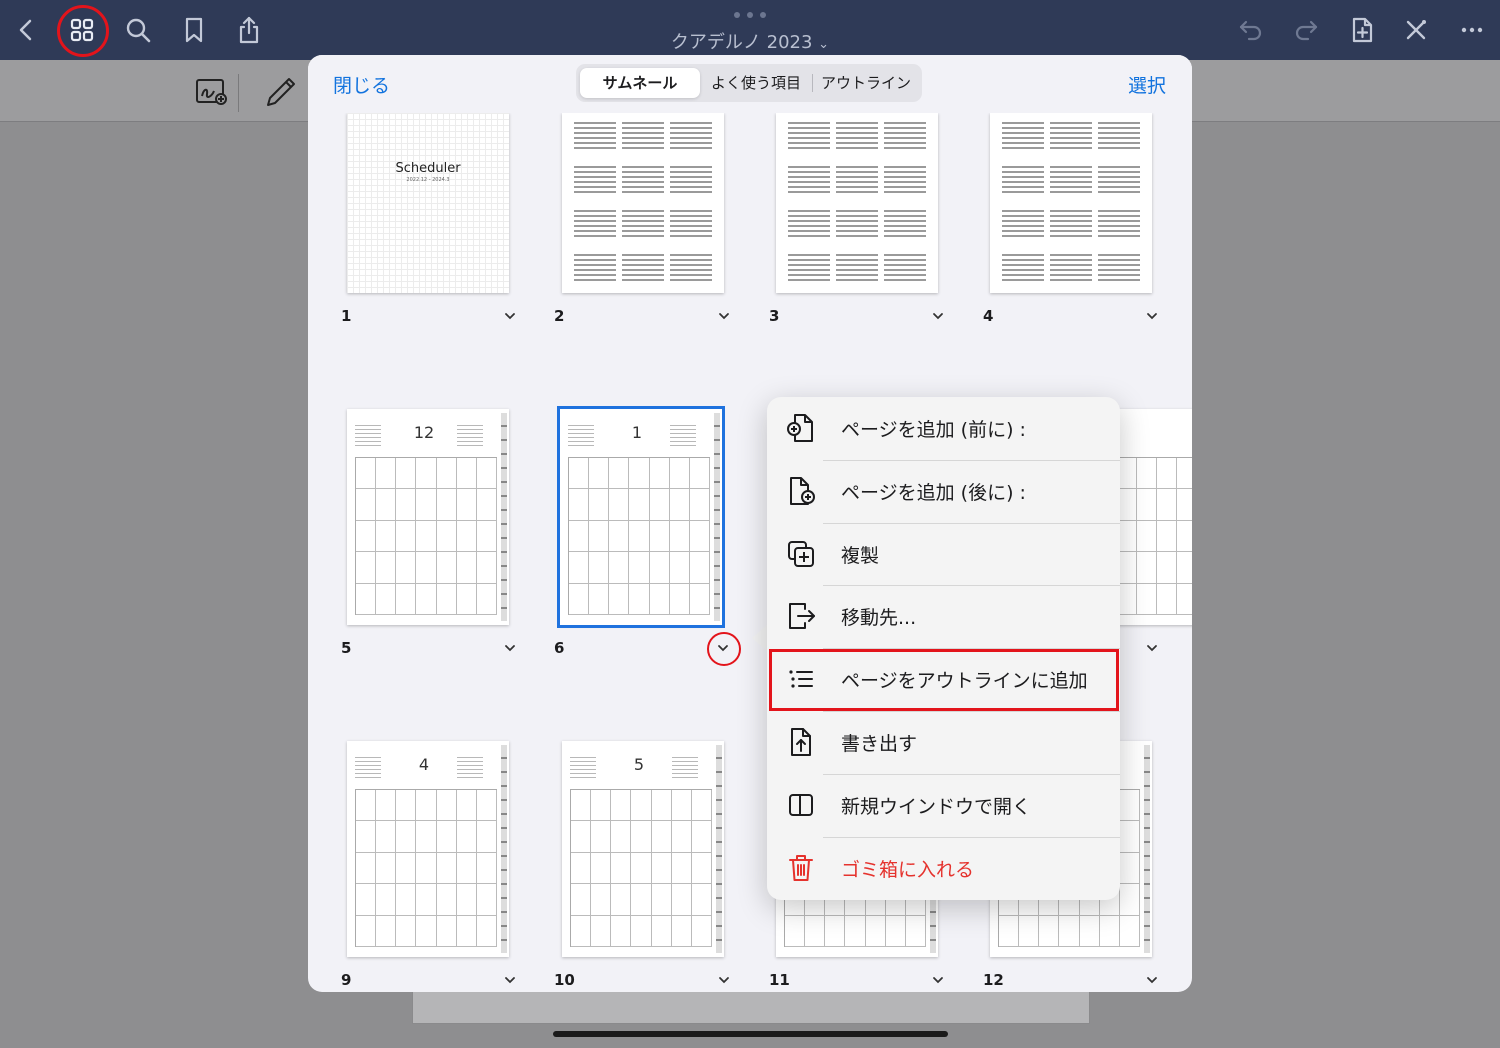  Describe the element at coordinates (943, 805) in the screenshot. I see `menu-open-new-window: 新規ウインドウで開く` at that location.